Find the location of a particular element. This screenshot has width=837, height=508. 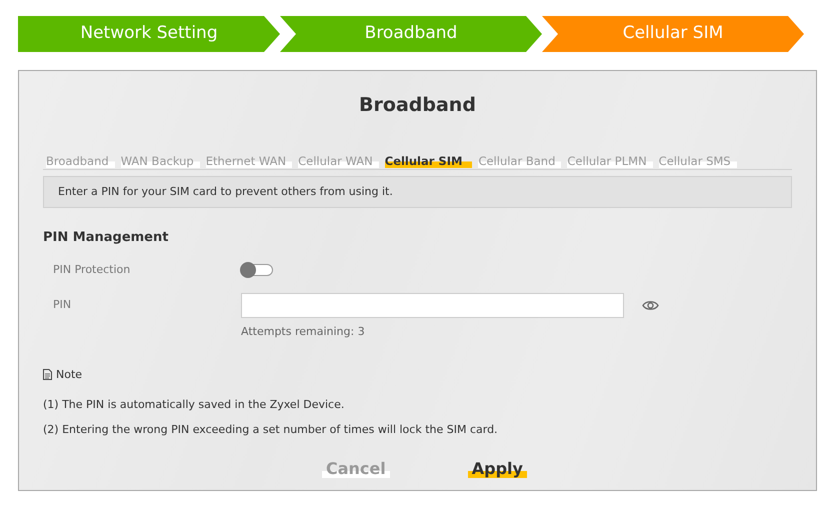

tab: Ethernet WAN is located at coordinates (249, 161).